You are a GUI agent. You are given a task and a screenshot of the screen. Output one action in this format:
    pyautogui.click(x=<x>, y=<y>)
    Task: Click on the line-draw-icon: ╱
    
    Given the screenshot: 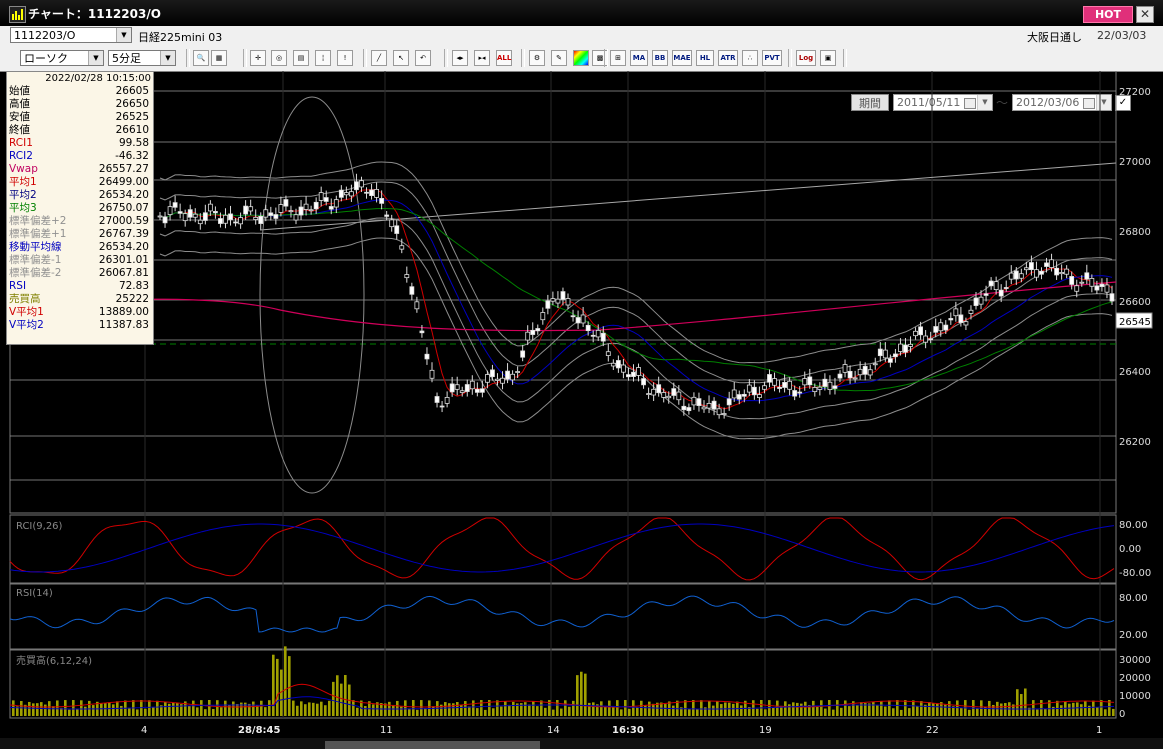 What is the action you would take?
    pyautogui.click(x=379, y=58)
    